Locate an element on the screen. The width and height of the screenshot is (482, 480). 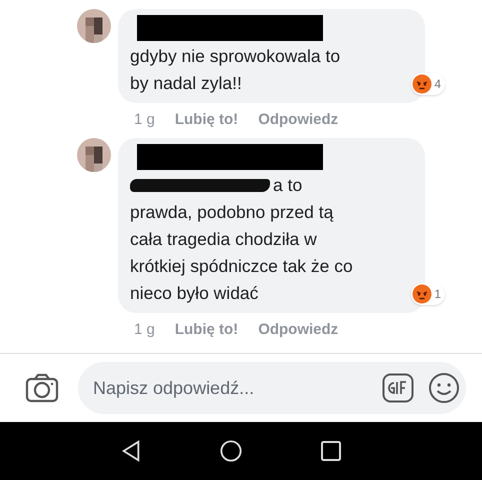
comment-text: gdyby nie sprowokowala to by nadal zyla!! is located at coordinates (236, 70).